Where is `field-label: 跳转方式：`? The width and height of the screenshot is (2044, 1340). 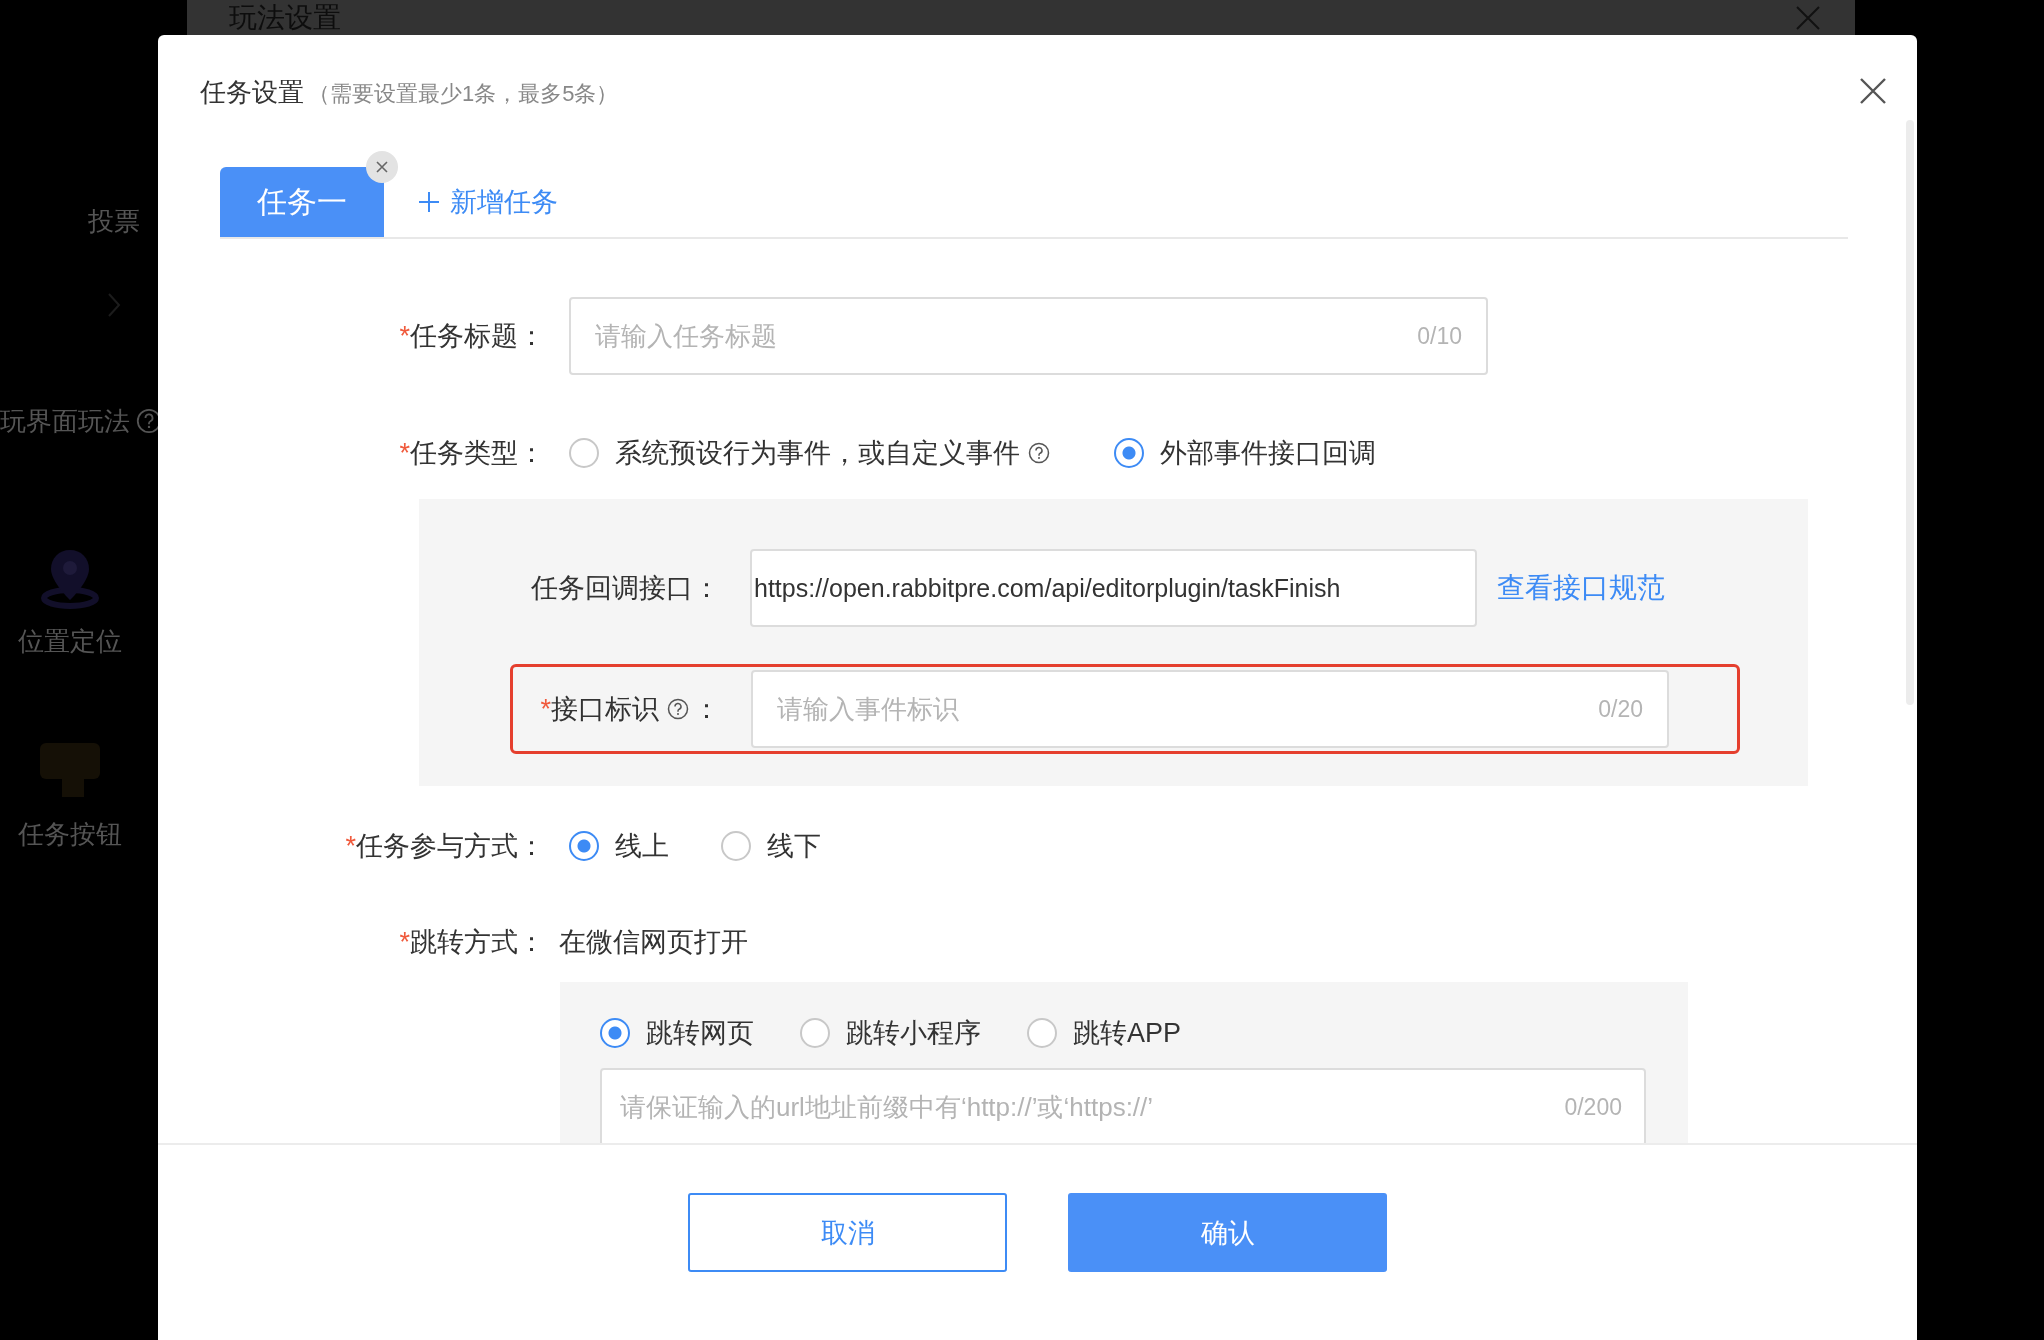 field-label: 跳转方式： is located at coordinates (477, 942).